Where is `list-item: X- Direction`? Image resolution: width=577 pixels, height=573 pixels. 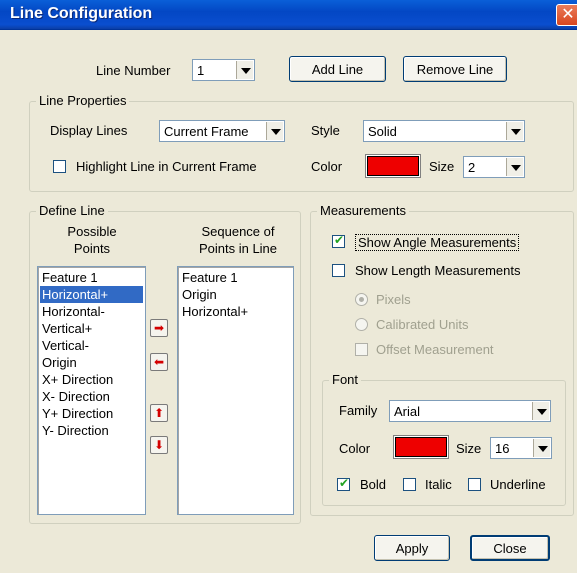
list-item: X- Direction is located at coordinates (91, 396).